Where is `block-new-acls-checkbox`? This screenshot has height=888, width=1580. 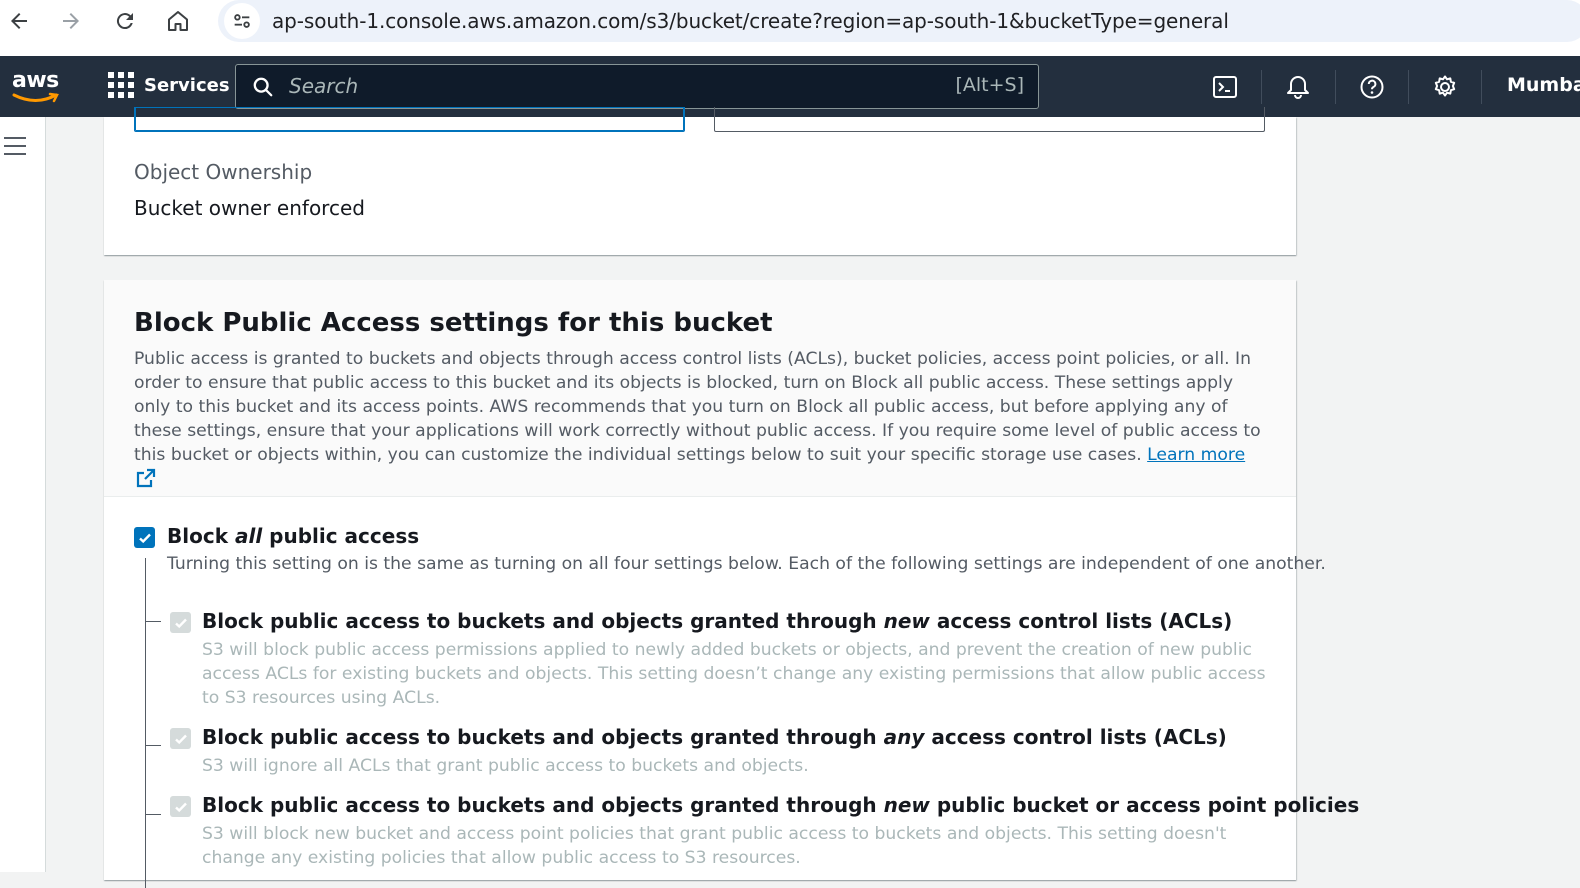 block-new-acls-checkbox is located at coordinates (180, 622).